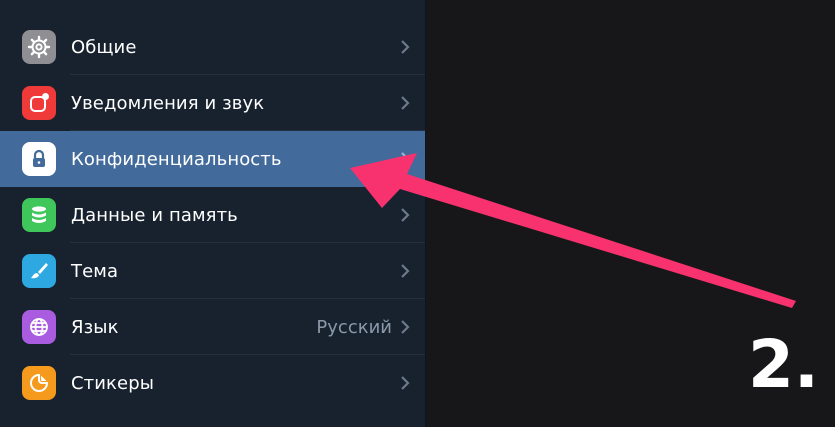 This screenshot has height=427, width=835. Describe the element at coordinates (783, 364) in the screenshot. I see `step-number: 2.` at that location.